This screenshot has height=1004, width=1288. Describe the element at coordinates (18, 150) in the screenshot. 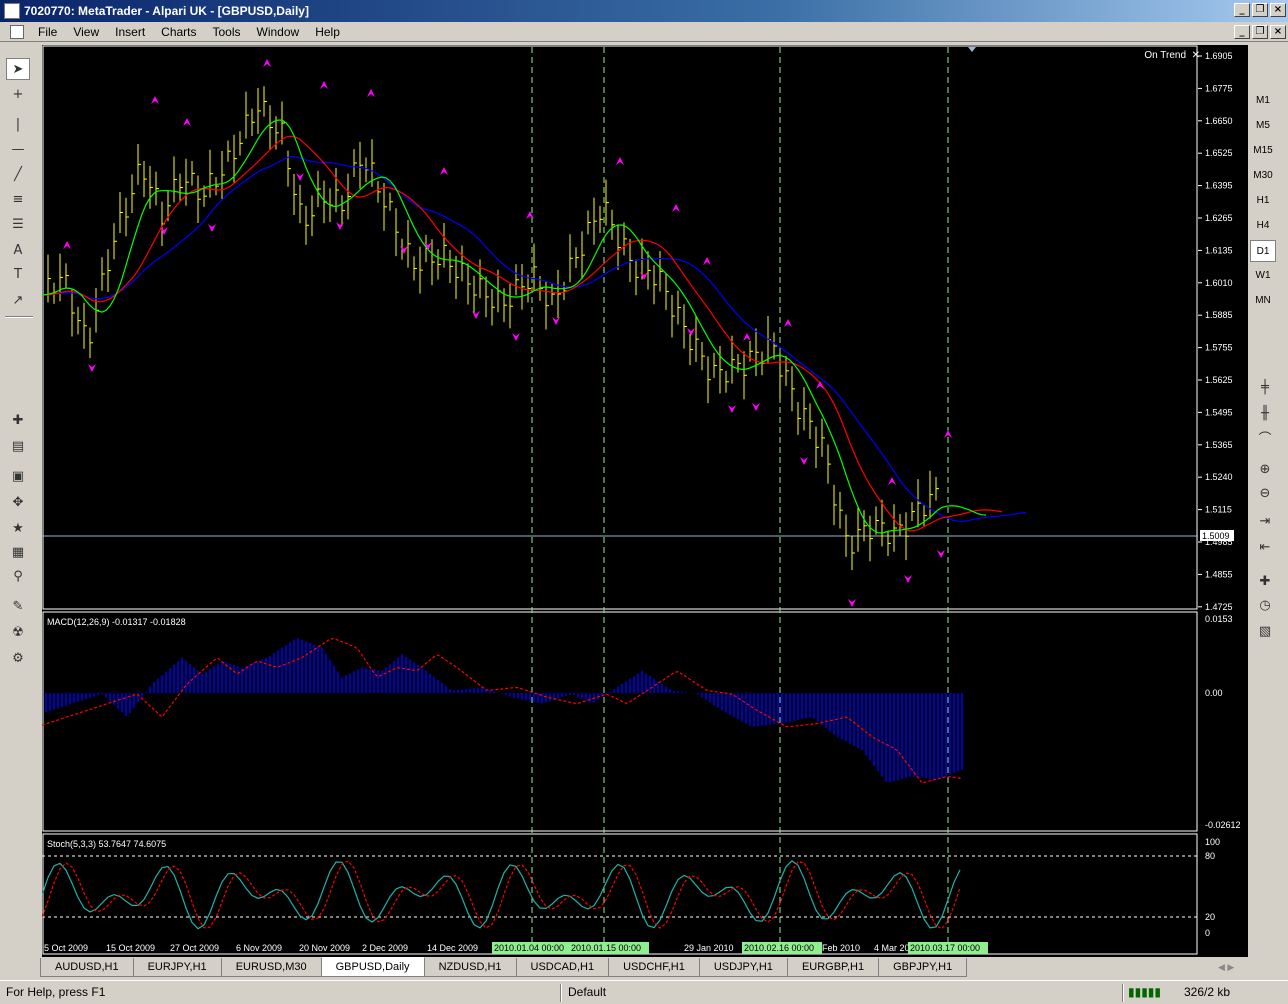

I see `horizontal-line-icon: —` at that location.